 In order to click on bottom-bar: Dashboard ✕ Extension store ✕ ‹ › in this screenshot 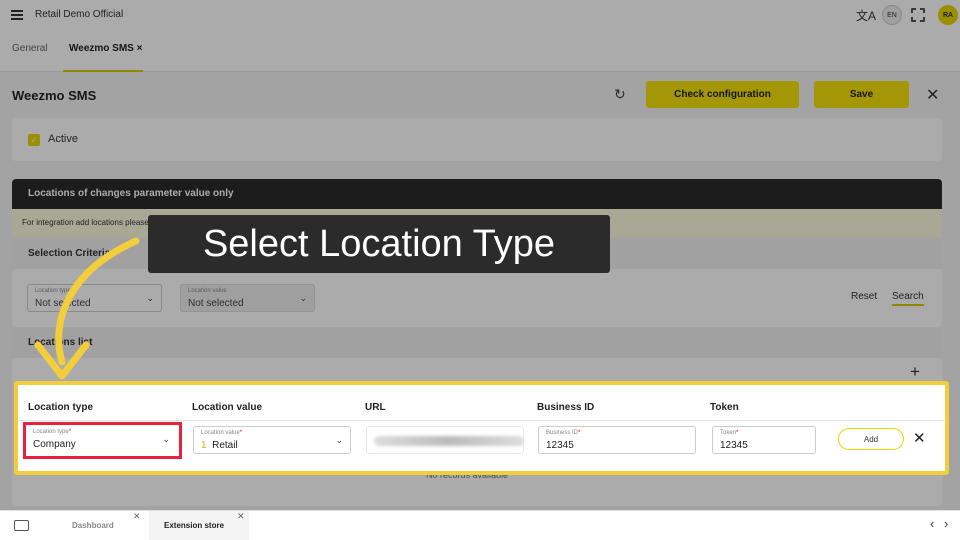, I will do `click(480, 525)`.